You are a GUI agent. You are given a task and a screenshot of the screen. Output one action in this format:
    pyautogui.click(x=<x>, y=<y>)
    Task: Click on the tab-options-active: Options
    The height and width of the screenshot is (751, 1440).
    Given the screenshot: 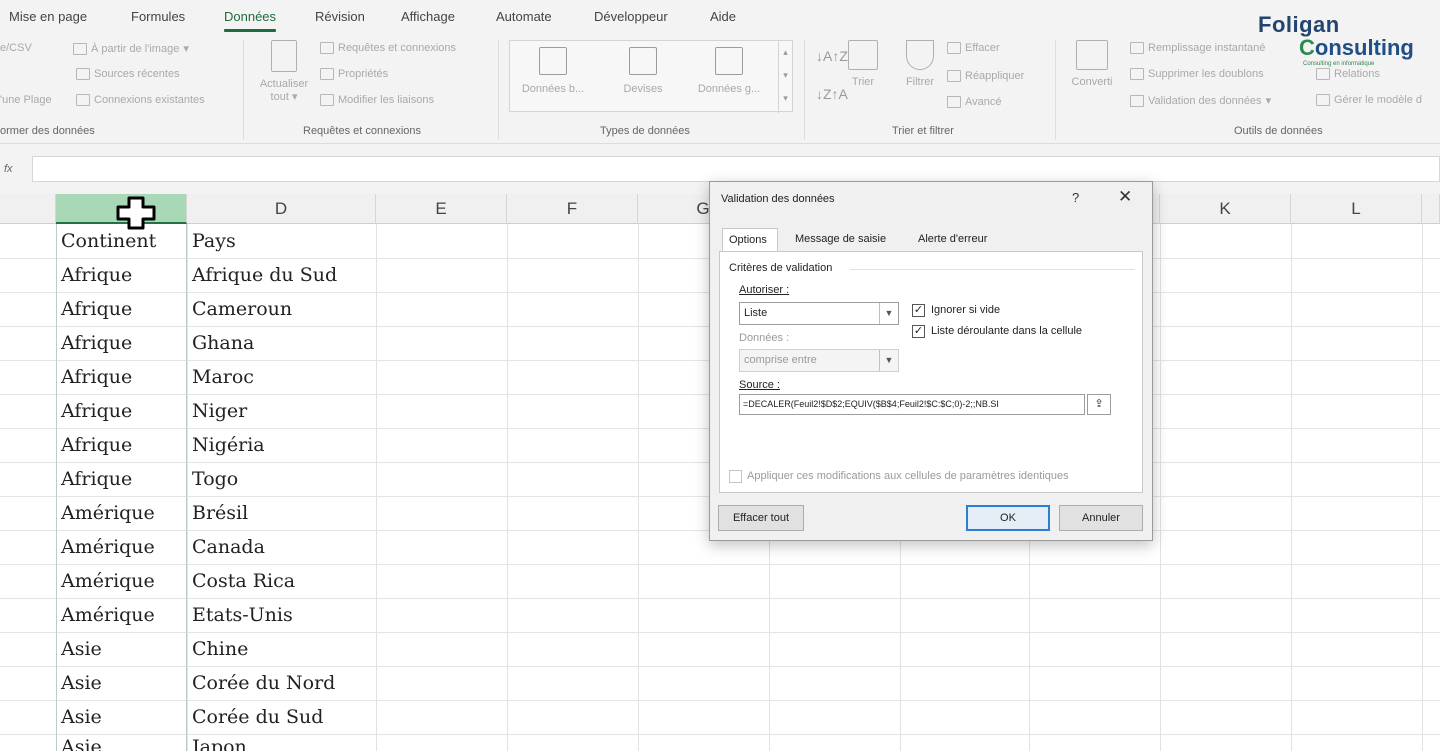 What is the action you would take?
    pyautogui.click(x=750, y=240)
    